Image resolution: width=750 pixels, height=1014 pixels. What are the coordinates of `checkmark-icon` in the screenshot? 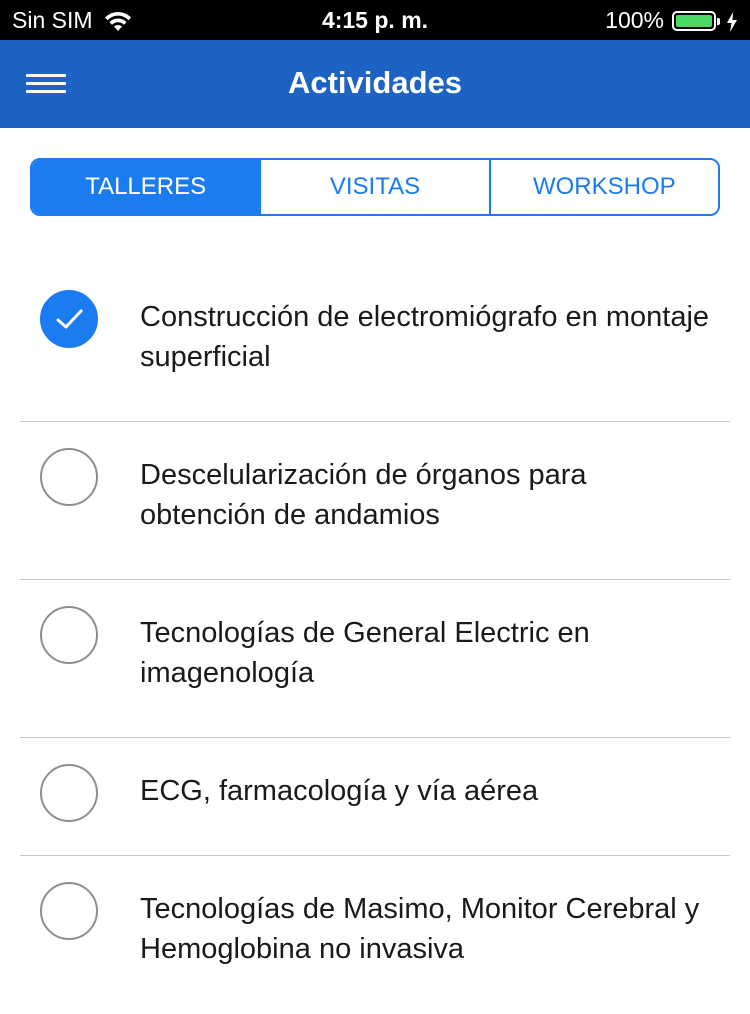 It's located at (69, 319).